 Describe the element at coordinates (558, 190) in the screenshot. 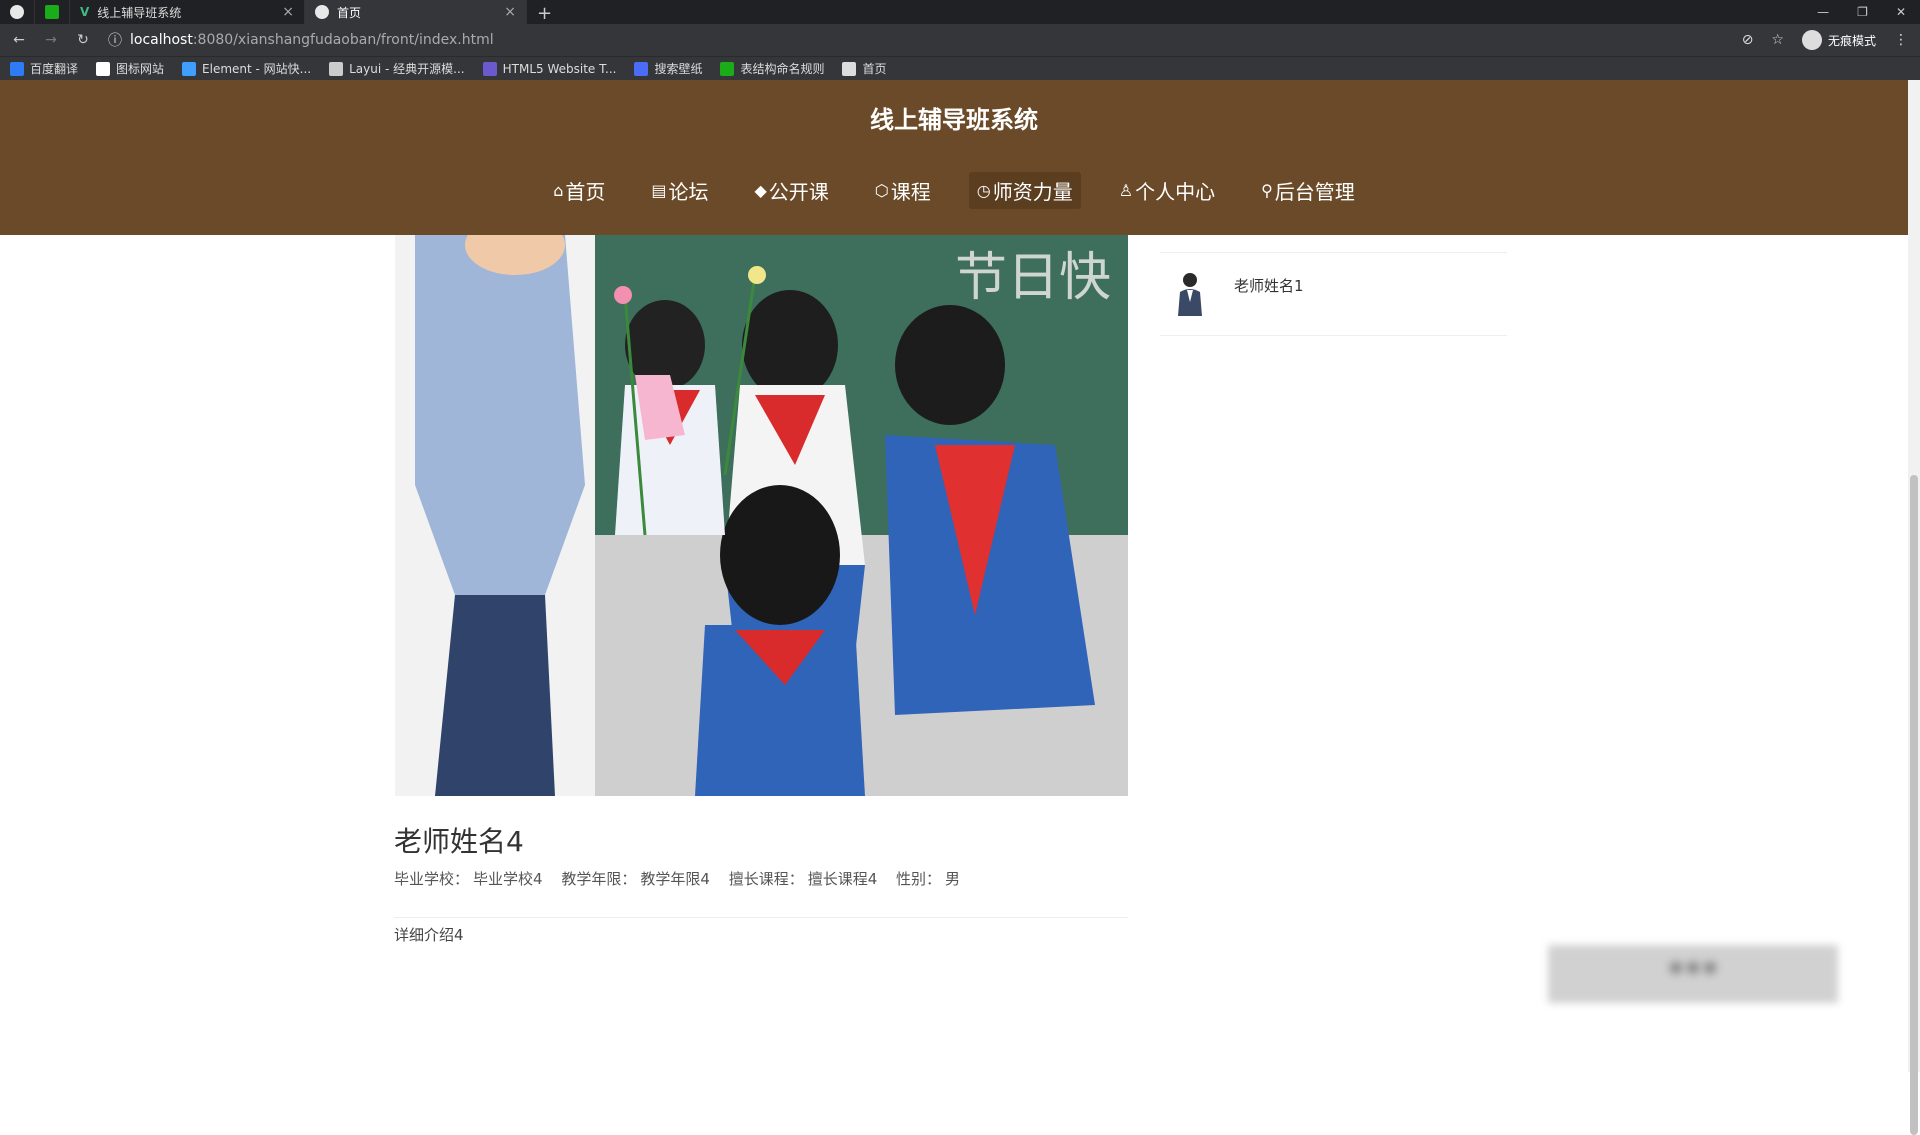

I see `nav-icon: ⌂` at that location.